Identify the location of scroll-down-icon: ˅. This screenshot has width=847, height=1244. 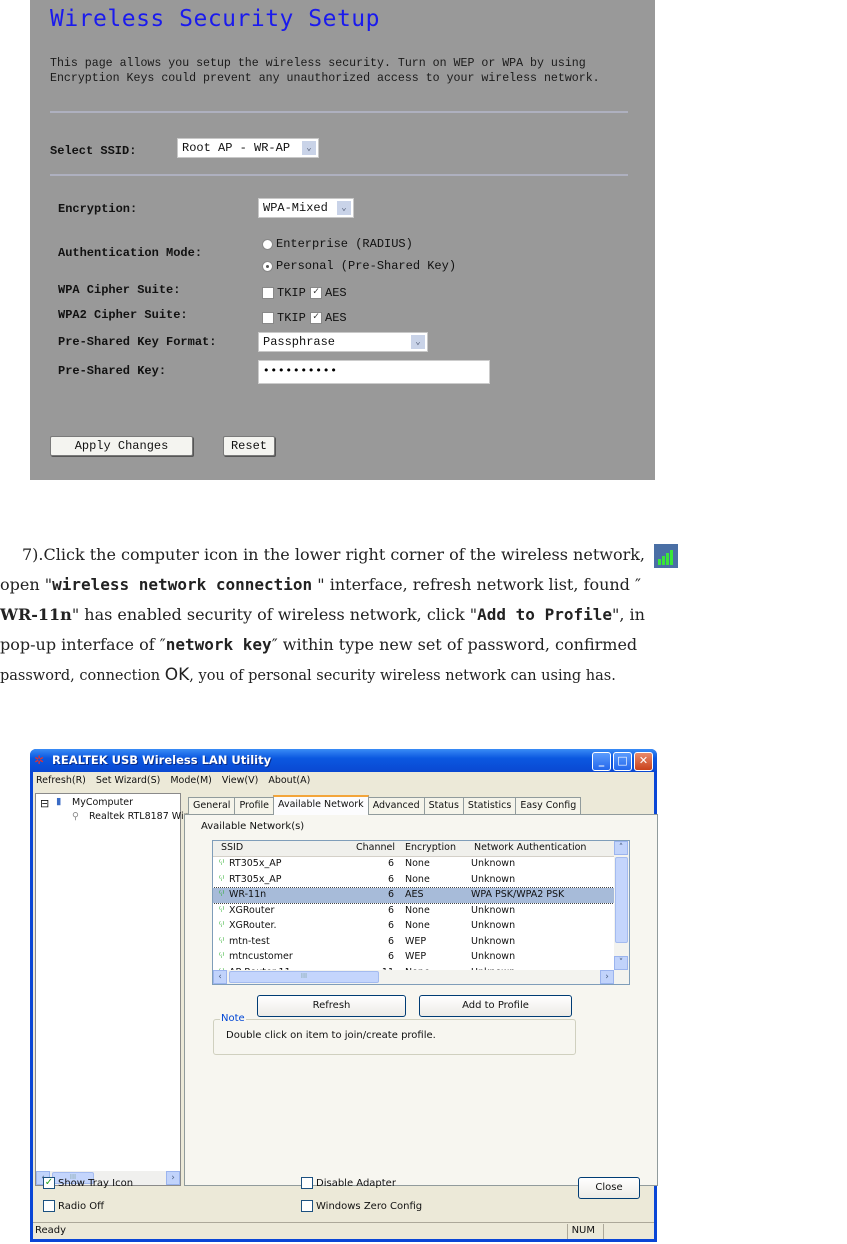
(621, 963).